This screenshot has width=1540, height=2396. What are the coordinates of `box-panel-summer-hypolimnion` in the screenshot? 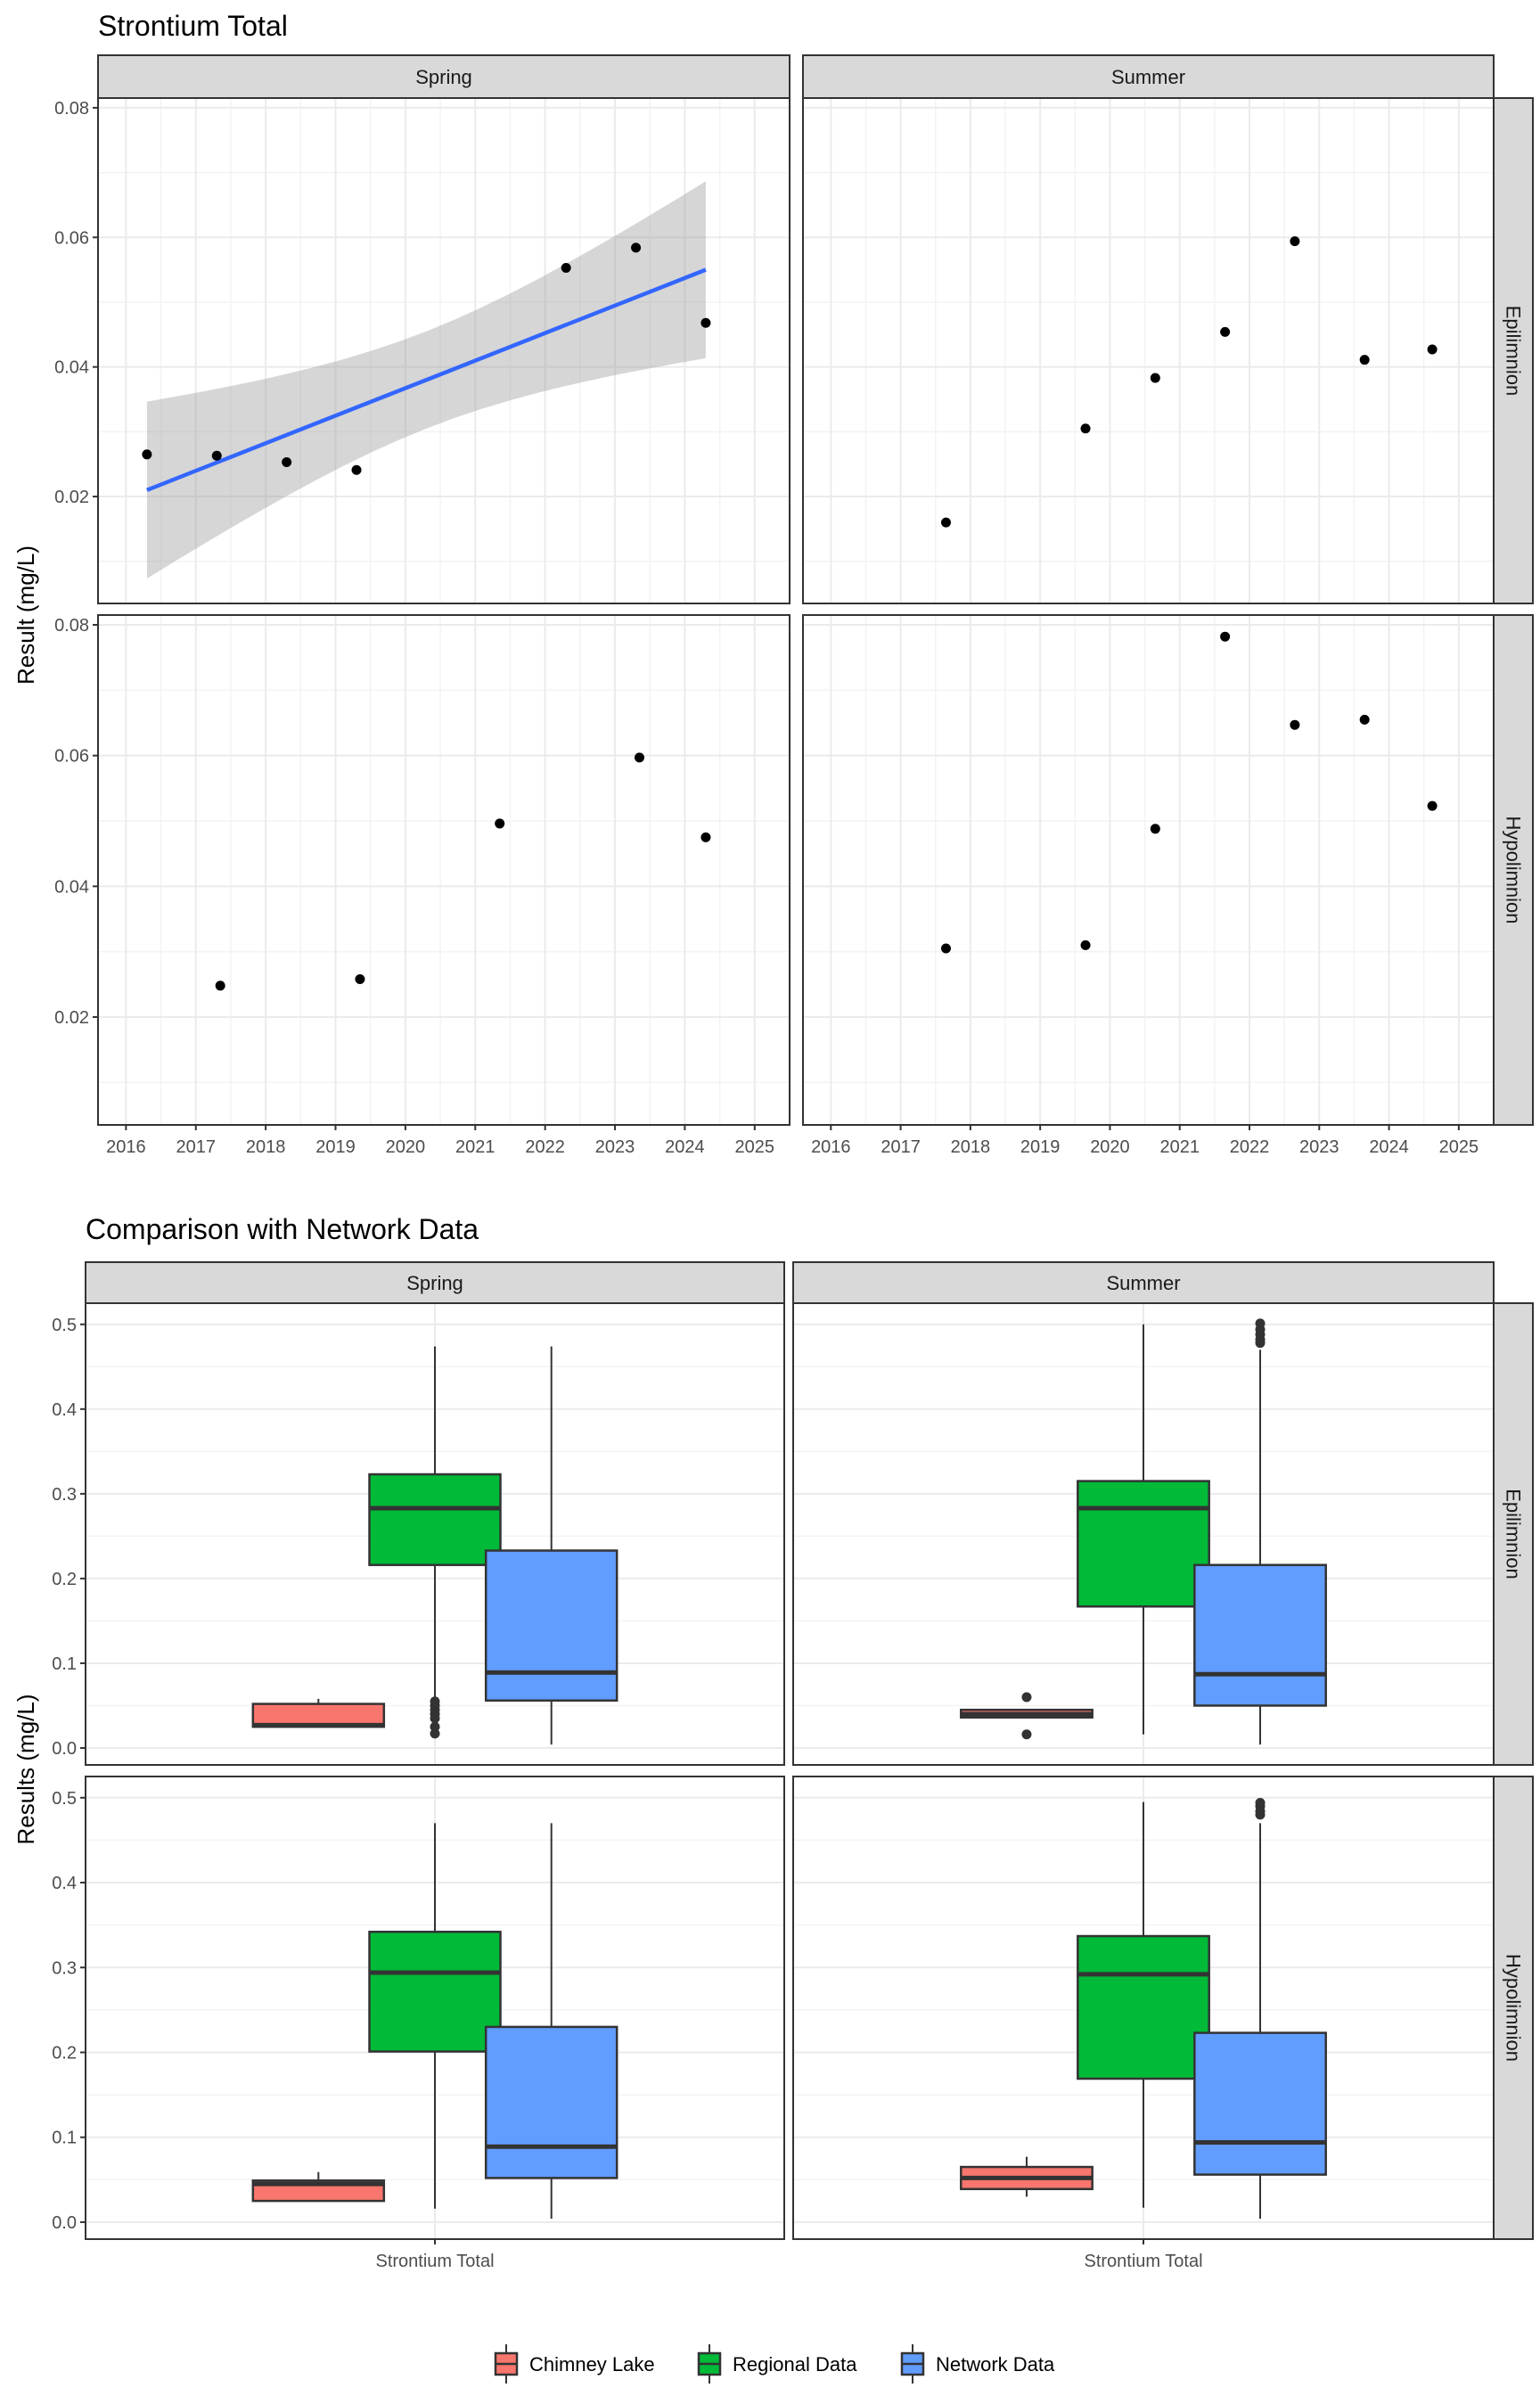 It's located at (1143, 2008).